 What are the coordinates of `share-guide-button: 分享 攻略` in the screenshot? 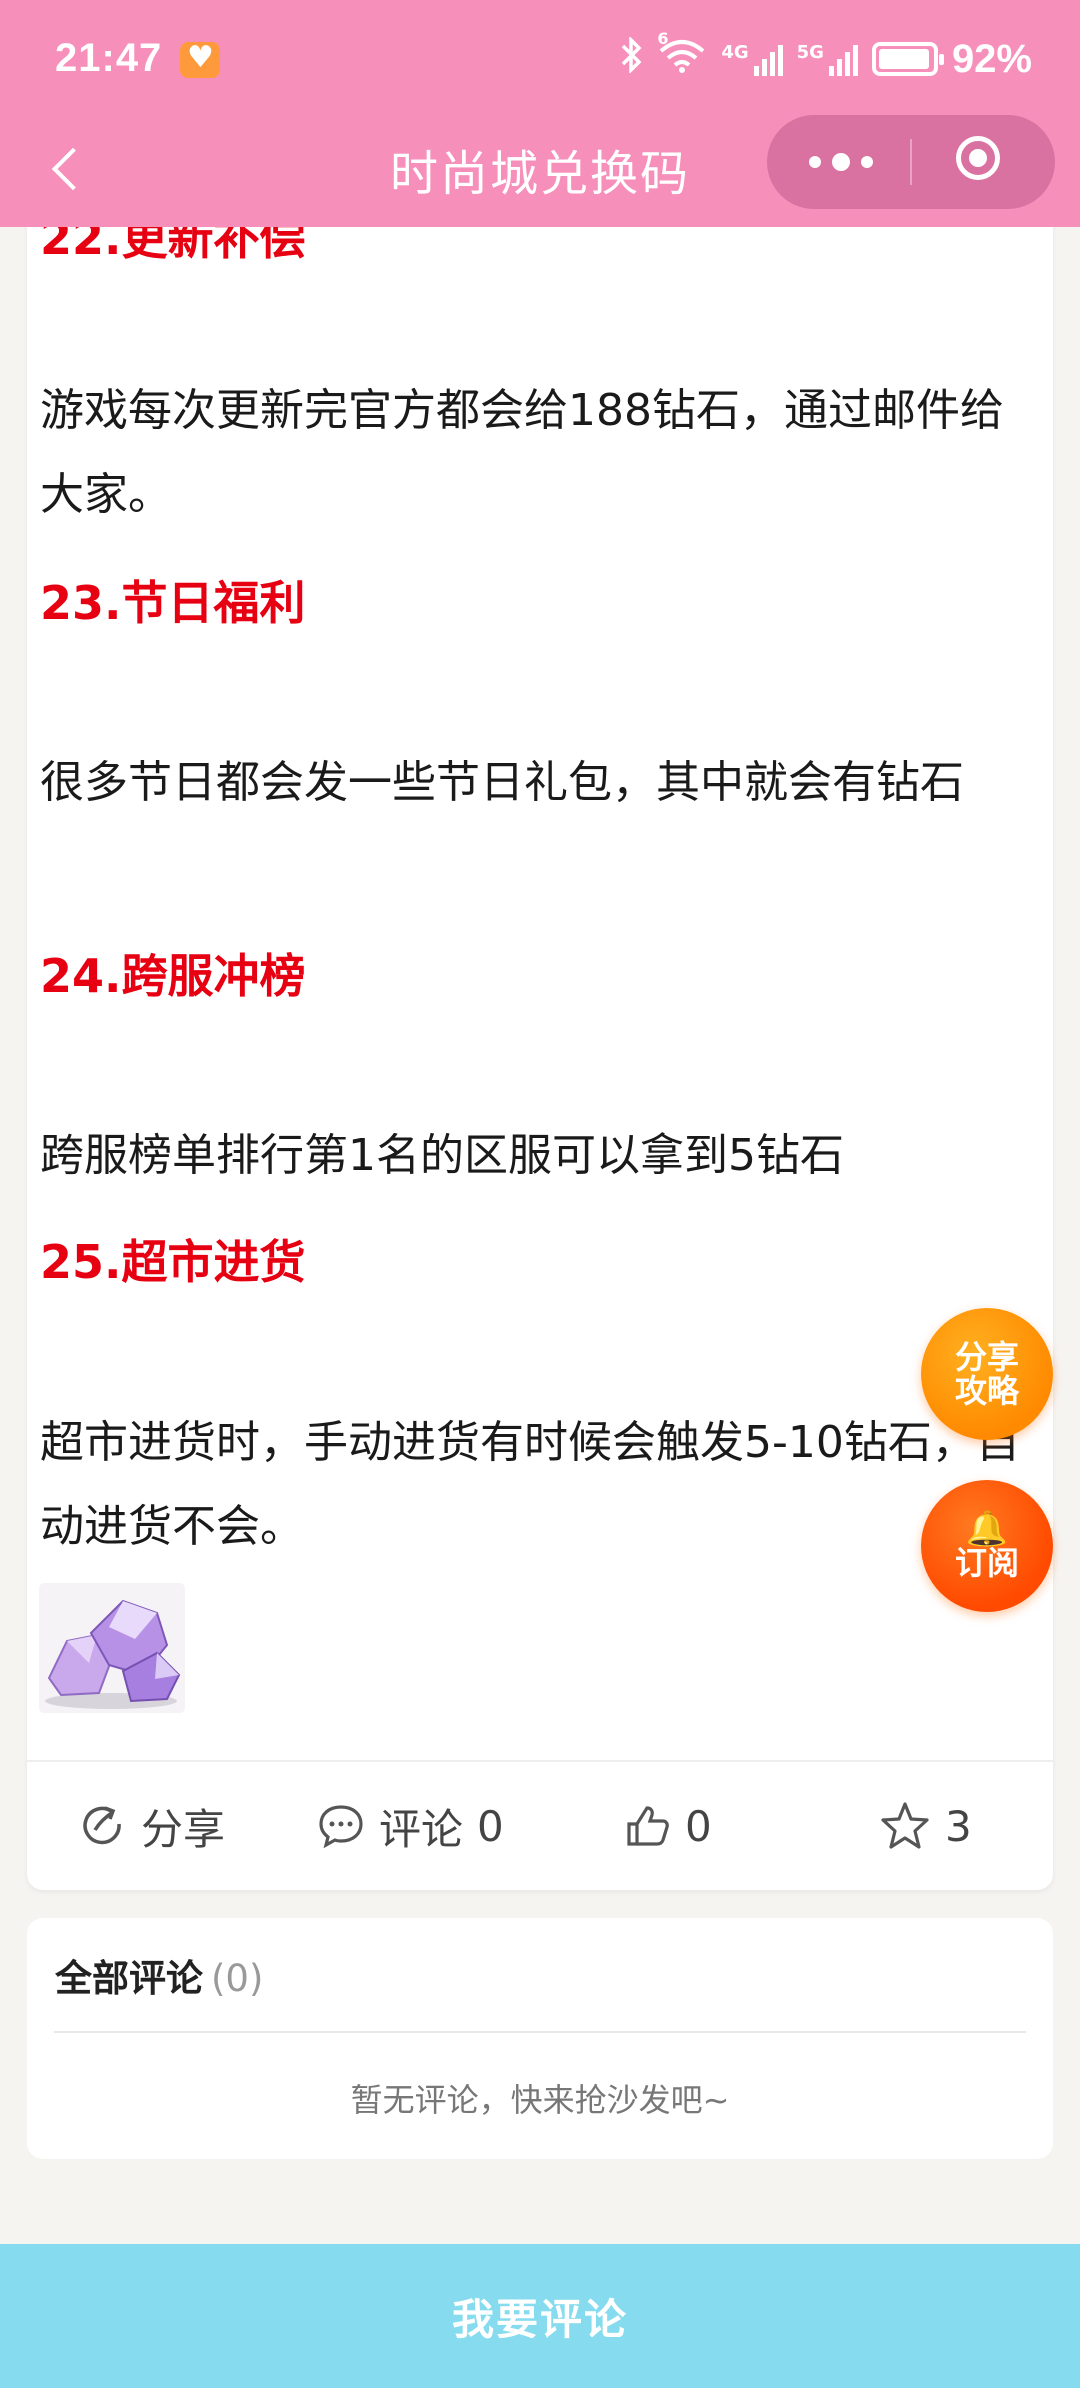 It's located at (987, 1374).